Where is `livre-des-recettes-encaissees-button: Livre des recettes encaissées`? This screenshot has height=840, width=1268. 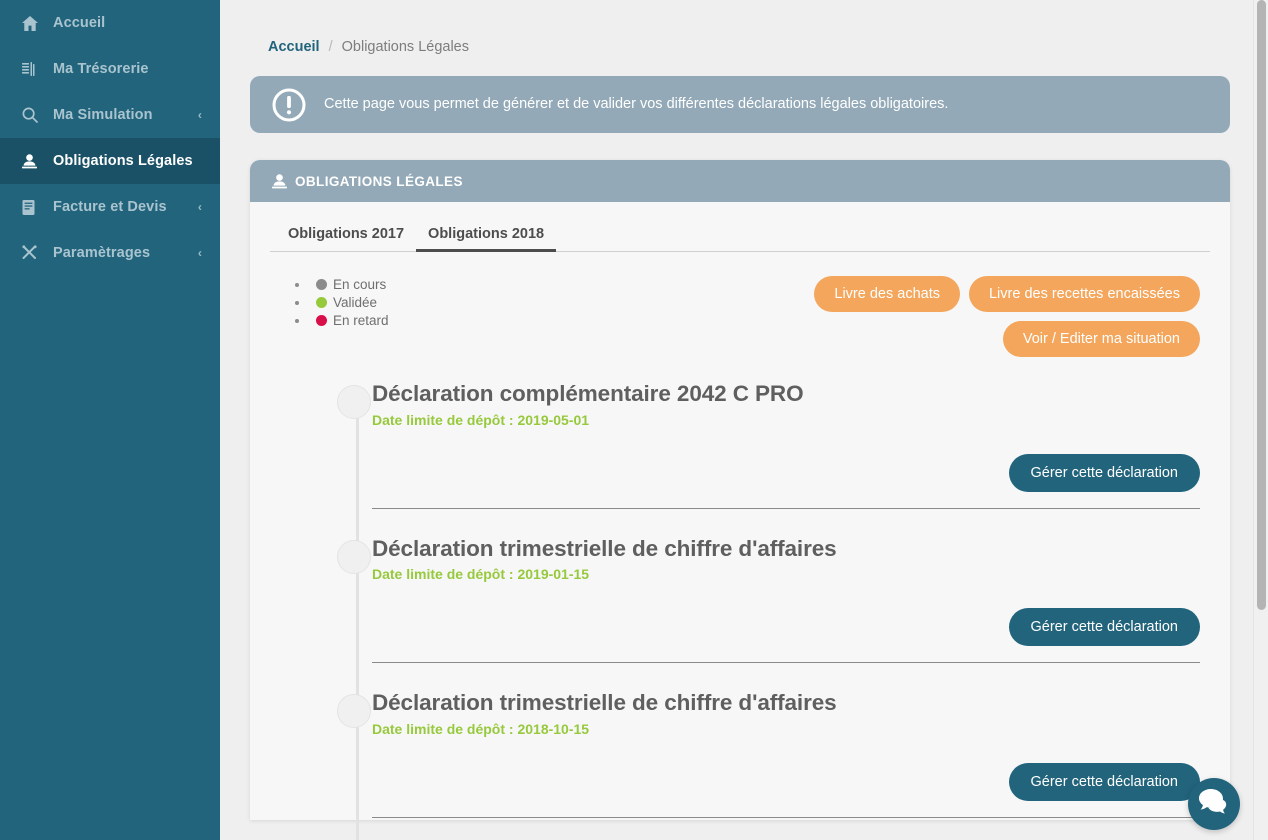
livre-des-recettes-encaissees-button: Livre des recettes encaissées is located at coordinates (1084, 294).